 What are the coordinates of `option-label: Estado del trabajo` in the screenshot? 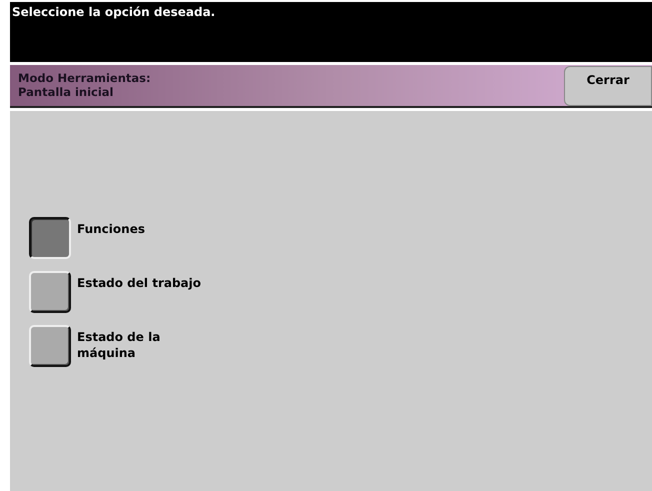 It's located at (139, 283).